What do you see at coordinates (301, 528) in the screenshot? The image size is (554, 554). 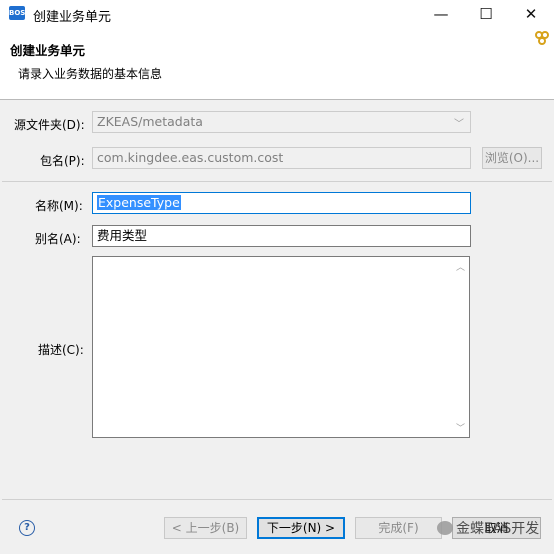 I see `next-button: 下一步(N) >` at bounding box center [301, 528].